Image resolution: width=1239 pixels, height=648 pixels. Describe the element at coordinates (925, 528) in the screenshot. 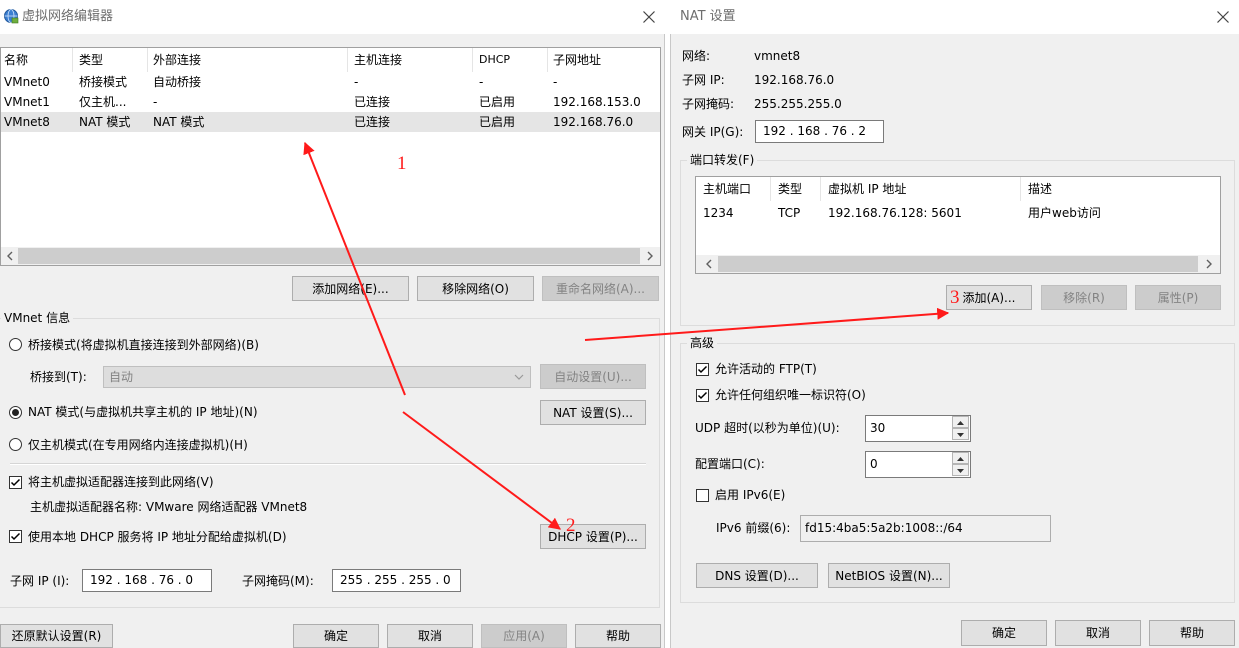

I see `ipv6-prefix-field: fd15:4ba5:5a2b:1008::/64` at that location.